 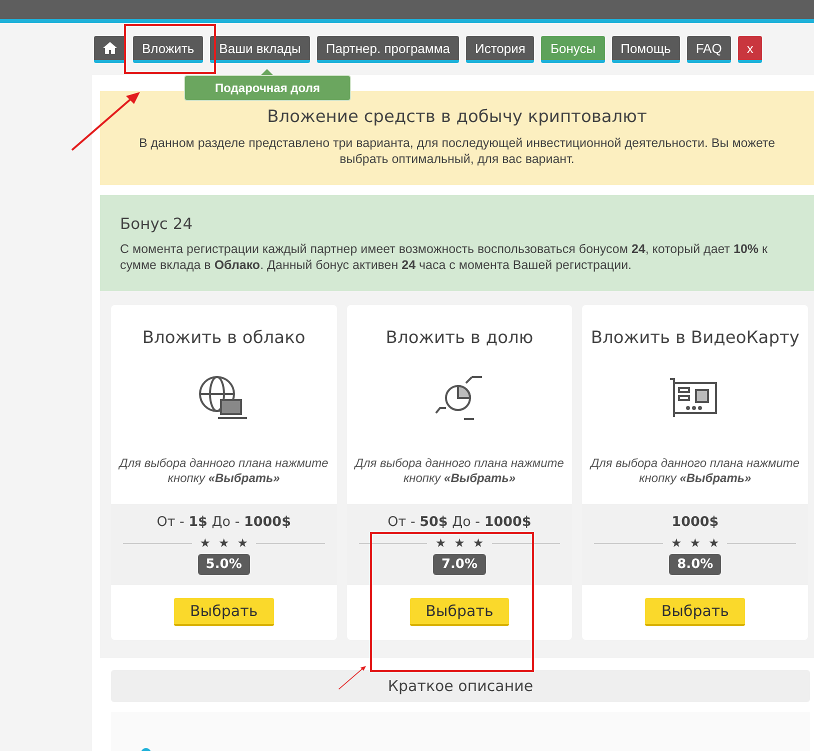 What do you see at coordinates (260, 49) in the screenshot?
I see `nav-tab: Ваши вклады` at bounding box center [260, 49].